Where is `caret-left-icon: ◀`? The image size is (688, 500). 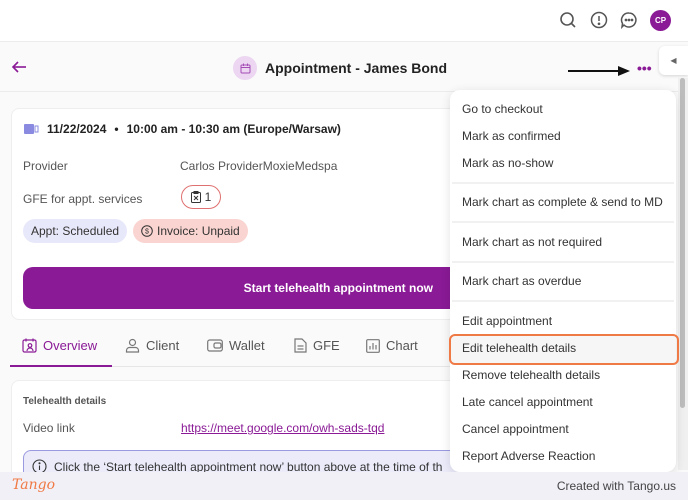
caret-left-icon: ◀ is located at coordinates (673, 60).